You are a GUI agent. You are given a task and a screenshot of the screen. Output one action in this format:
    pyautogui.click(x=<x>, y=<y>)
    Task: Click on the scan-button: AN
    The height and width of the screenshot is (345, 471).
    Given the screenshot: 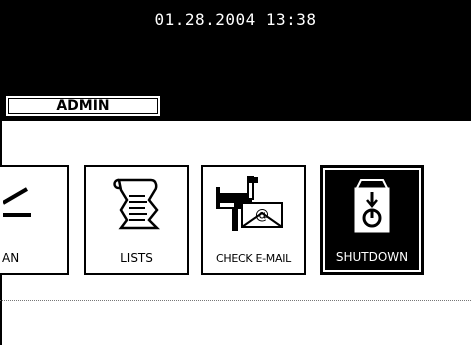 What is the action you would take?
    pyautogui.click(x=34, y=220)
    